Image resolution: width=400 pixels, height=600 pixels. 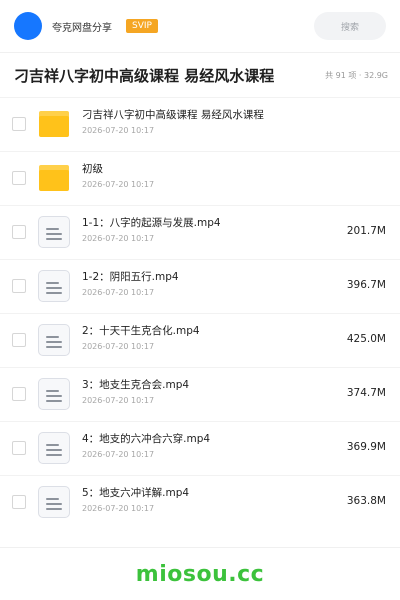 What do you see at coordinates (200, 394) in the screenshot?
I see `file-row: 3：地支生克合会.mp4 2026-07-20 10:17 374.7M` at bounding box center [200, 394].